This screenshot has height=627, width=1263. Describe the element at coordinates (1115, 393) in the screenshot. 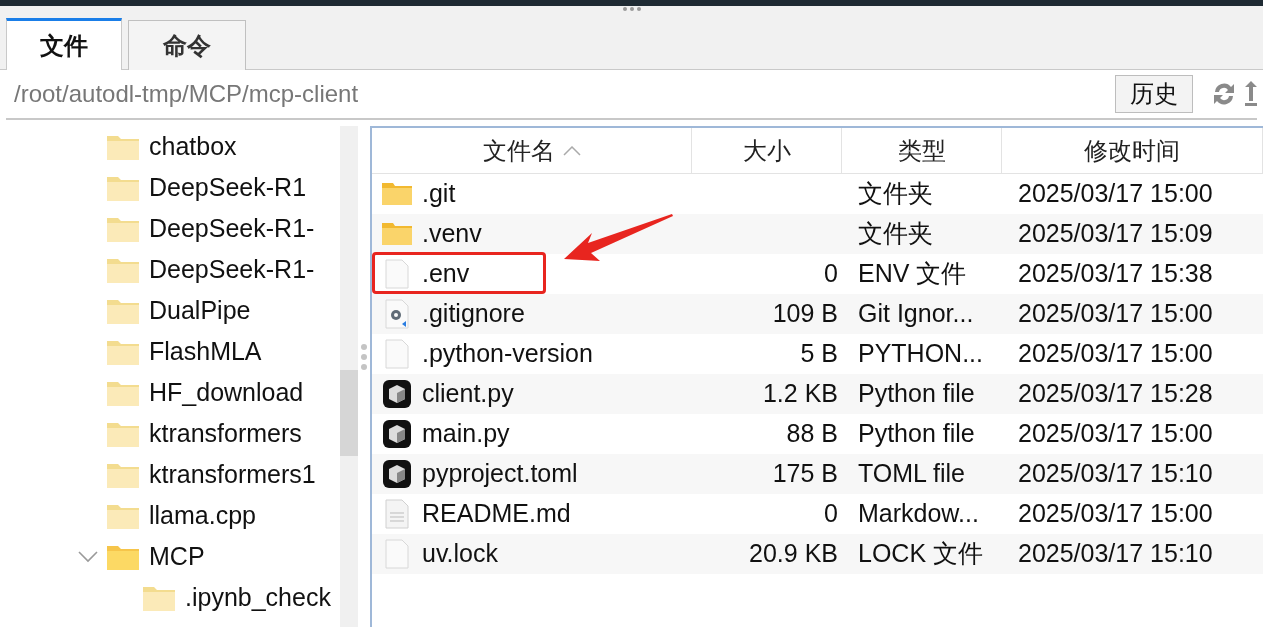

I see `modified-time: 2025/03/17 15:28` at that location.